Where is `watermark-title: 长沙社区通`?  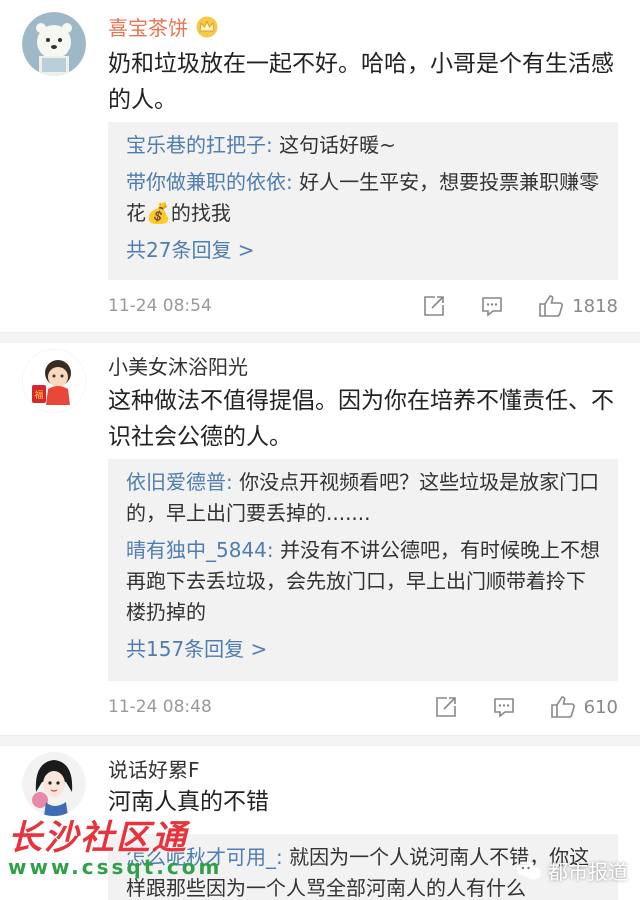 watermark-title: 长沙社区通 is located at coordinates (98, 838).